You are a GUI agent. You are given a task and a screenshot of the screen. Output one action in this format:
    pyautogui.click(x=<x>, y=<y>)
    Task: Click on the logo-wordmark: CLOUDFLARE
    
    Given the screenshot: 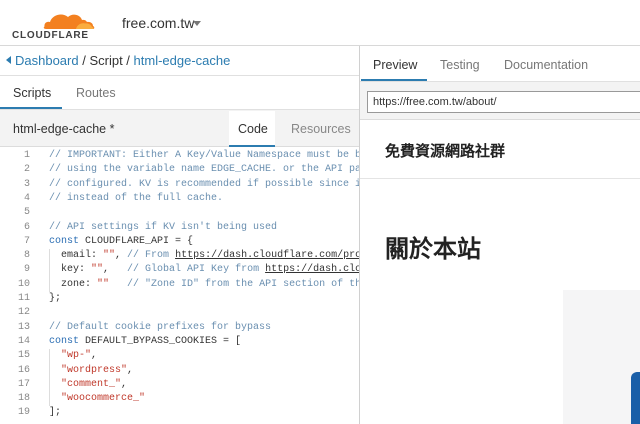 What is the action you would take?
    pyautogui.click(x=50, y=35)
    